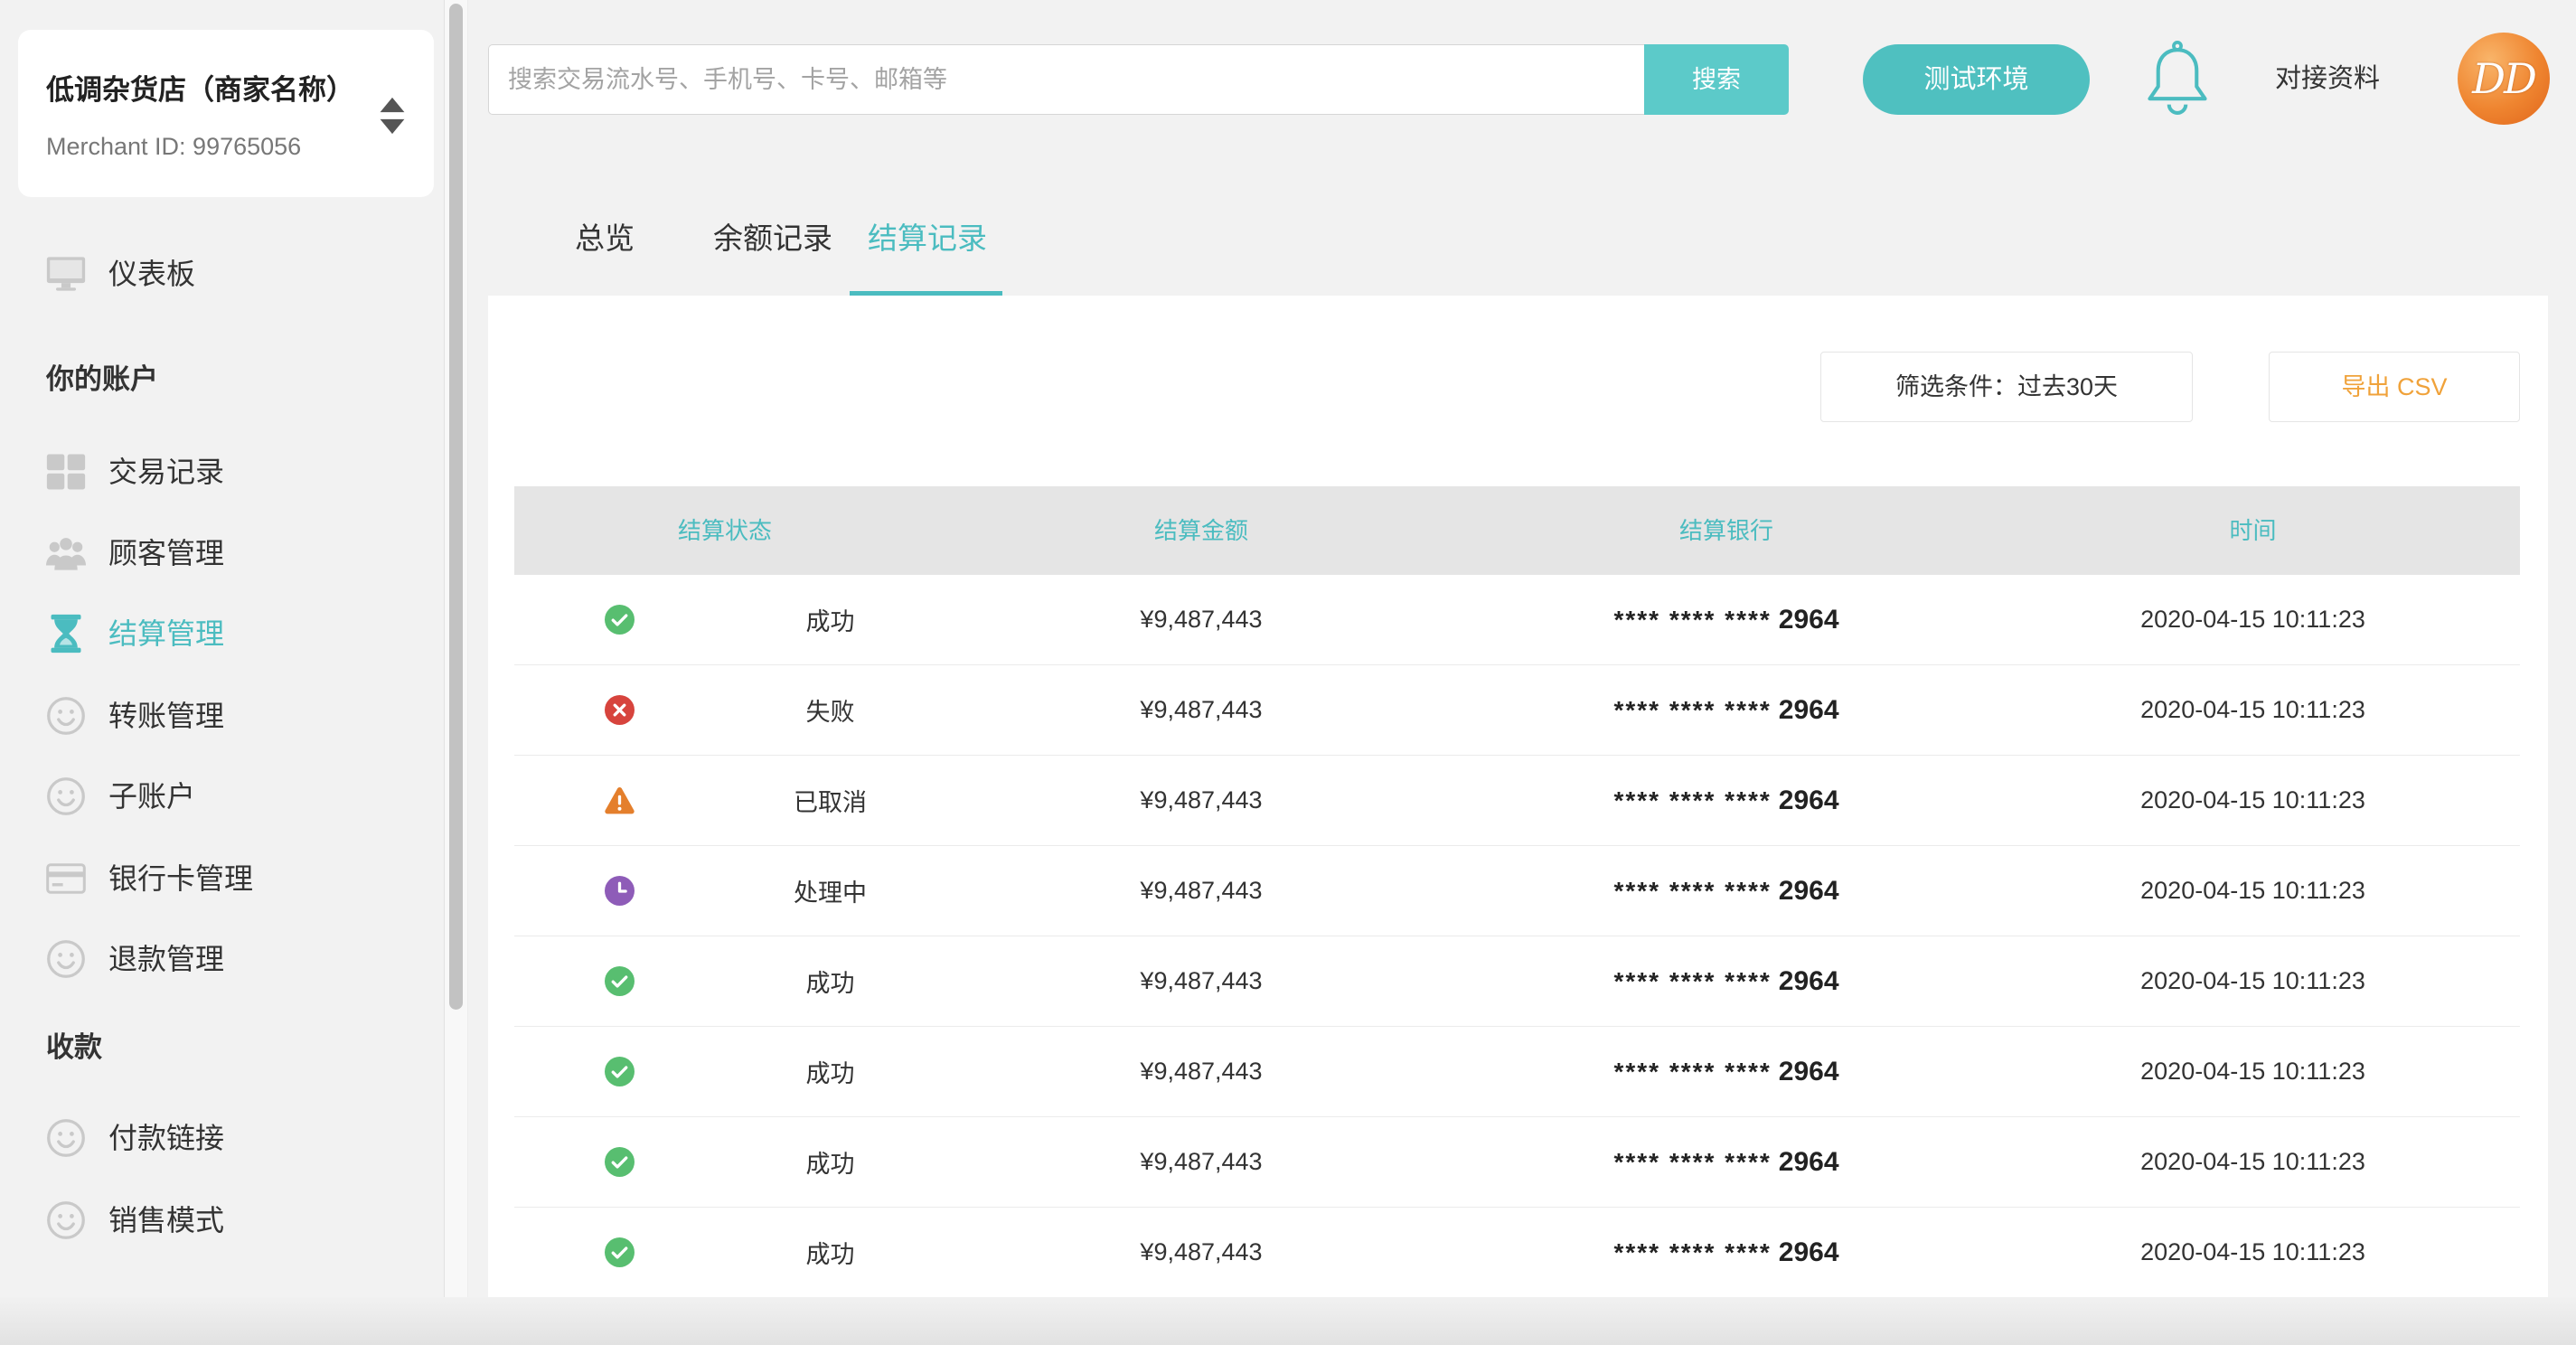 This screenshot has height=1345, width=2576. What do you see at coordinates (74, 1047) in the screenshot?
I see `sidebar-section-title: 收款` at bounding box center [74, 1047].